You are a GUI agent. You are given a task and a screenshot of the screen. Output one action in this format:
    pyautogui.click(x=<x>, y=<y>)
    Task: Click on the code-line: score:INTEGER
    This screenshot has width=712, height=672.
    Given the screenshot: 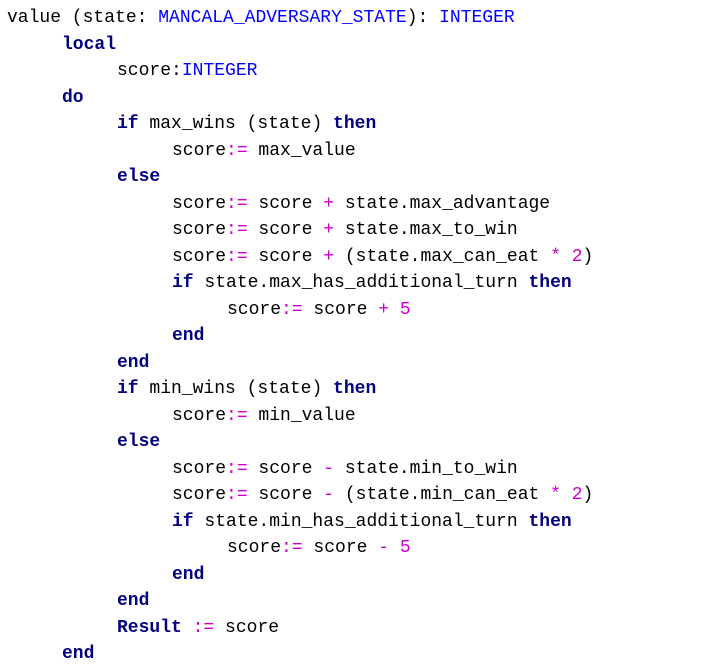 What is the action you would take?
    pyautogui.click(x=187, y=71)
    